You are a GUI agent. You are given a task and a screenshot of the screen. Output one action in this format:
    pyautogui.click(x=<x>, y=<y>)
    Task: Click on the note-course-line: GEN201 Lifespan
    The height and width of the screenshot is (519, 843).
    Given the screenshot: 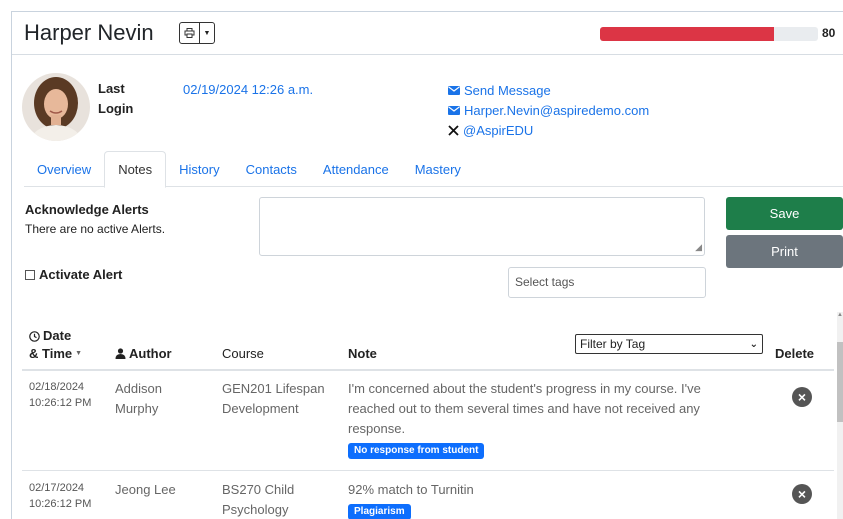 What is the action you would take?
    pyautogui.click(x=273, y=388)
    